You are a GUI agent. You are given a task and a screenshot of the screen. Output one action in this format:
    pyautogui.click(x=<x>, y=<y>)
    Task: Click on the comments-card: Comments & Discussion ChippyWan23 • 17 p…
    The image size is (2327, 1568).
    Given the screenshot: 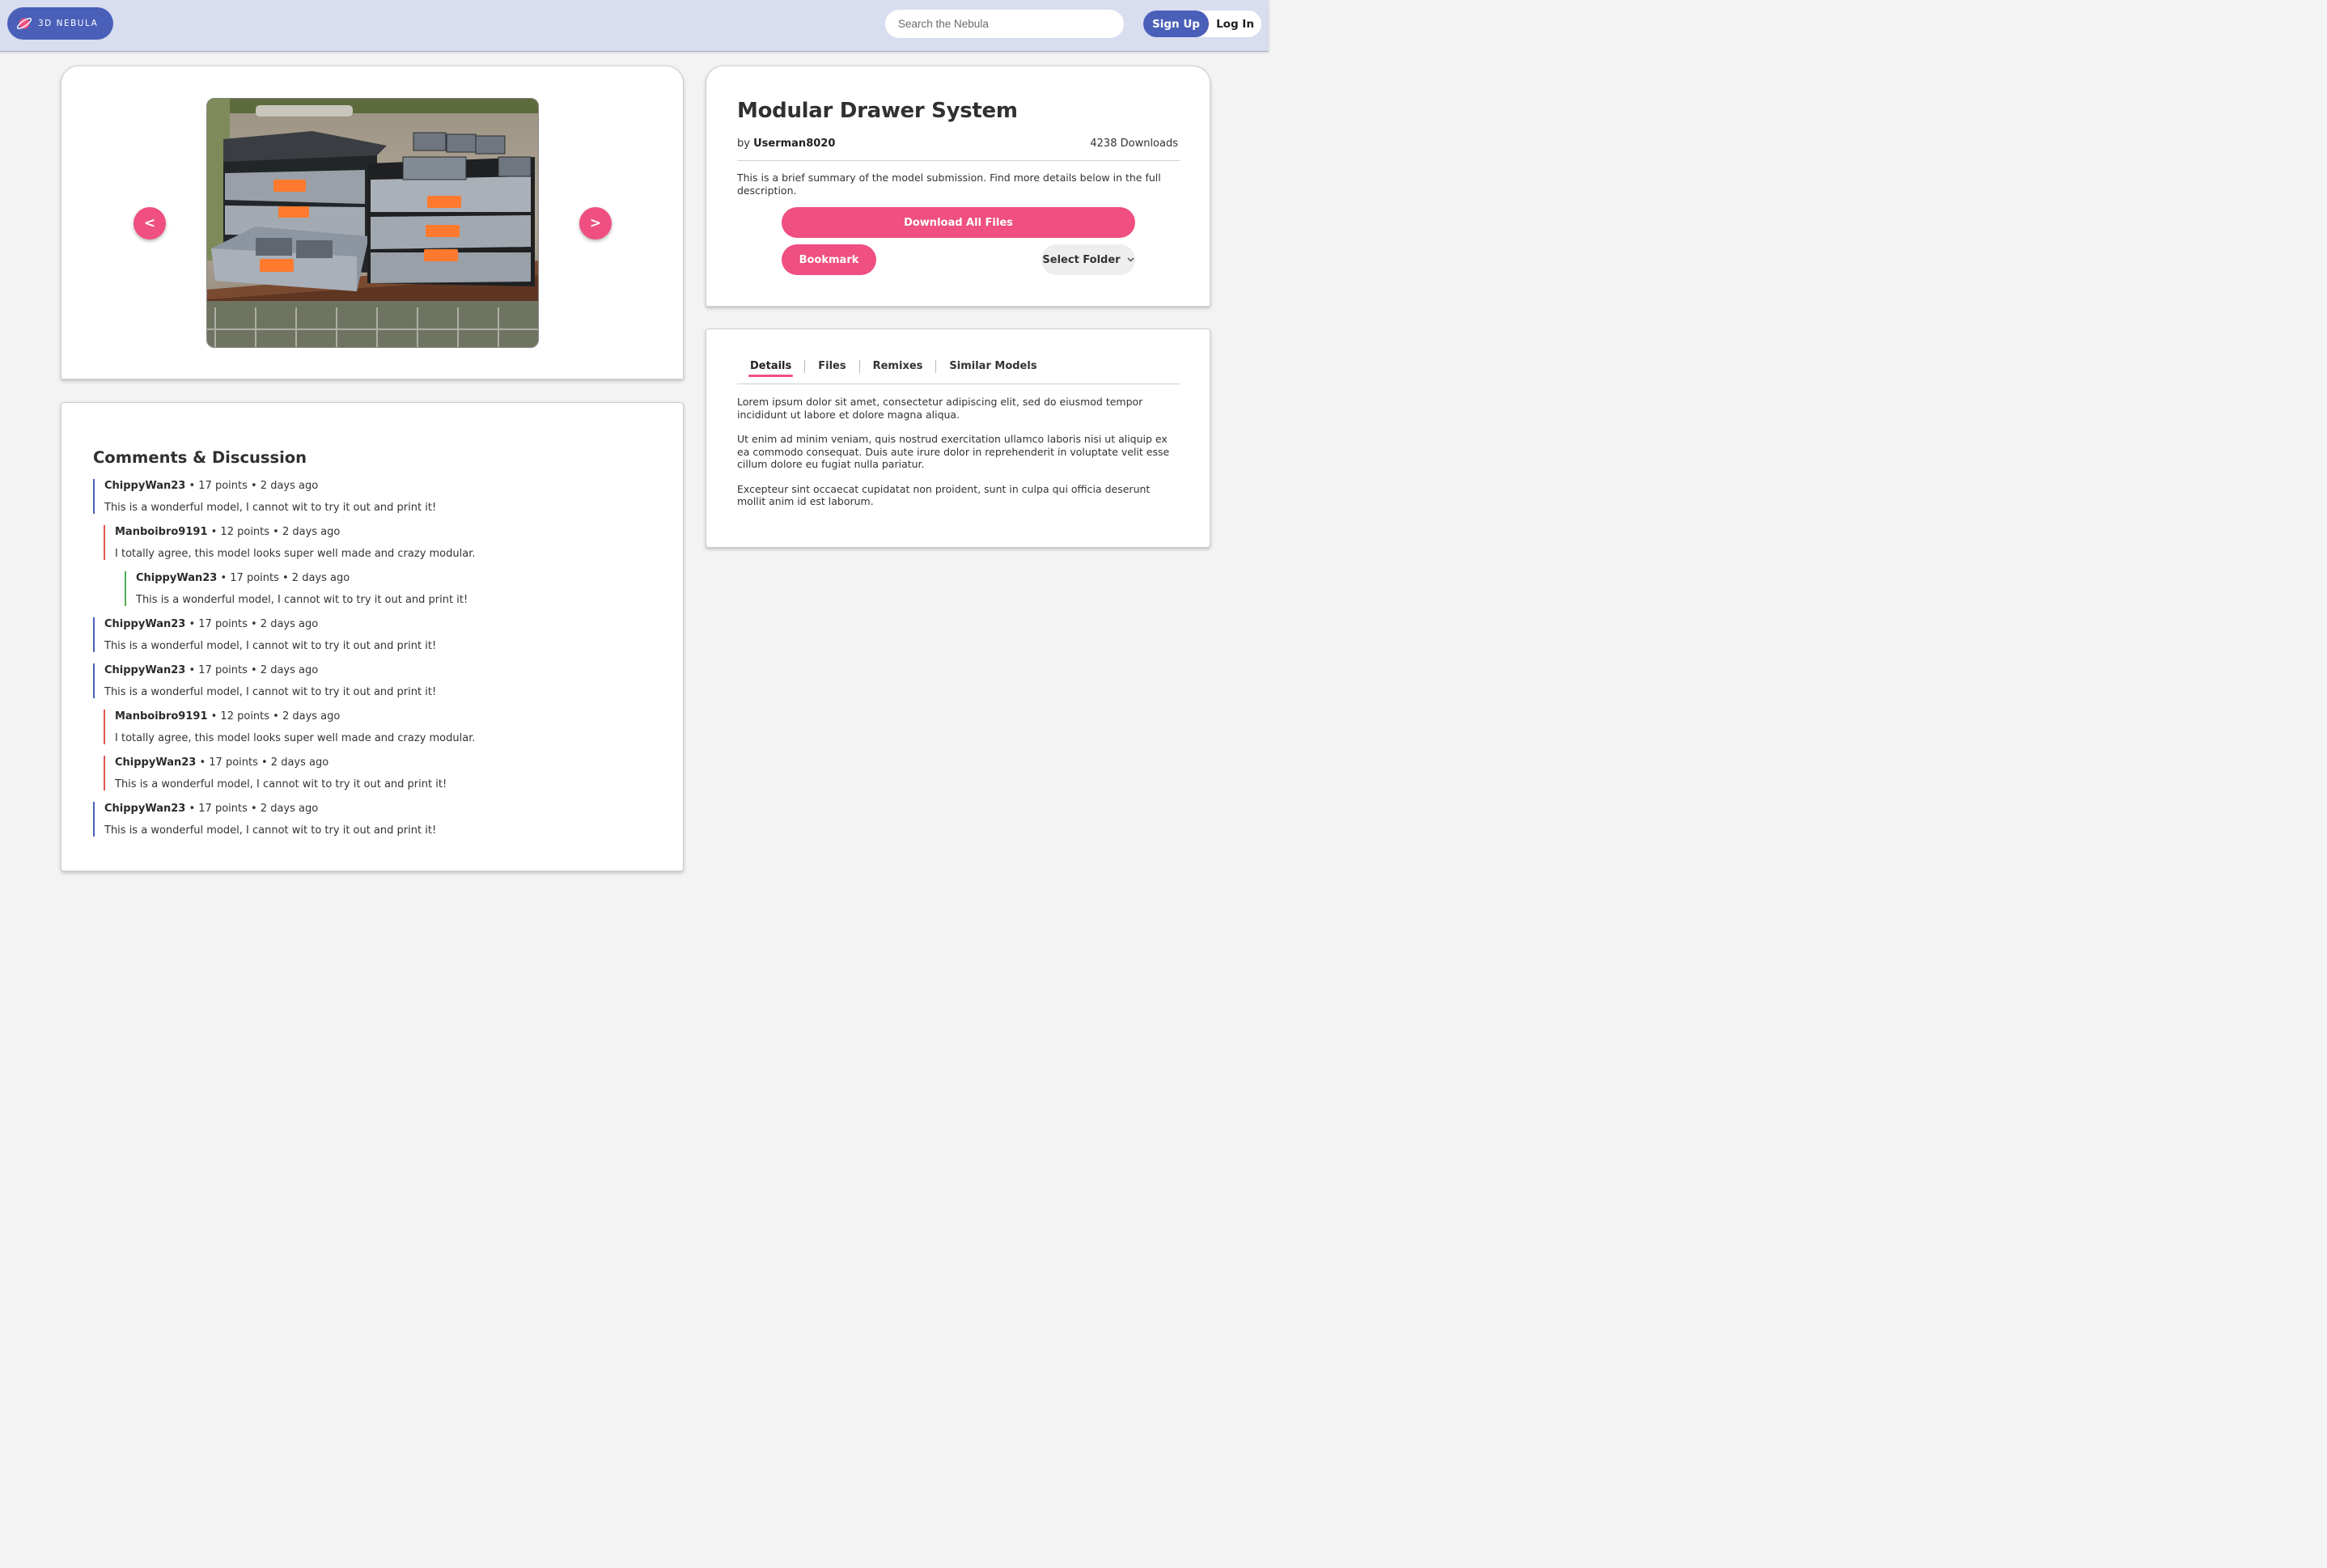 What is the action you would take?
    pyautogui.click(x=372, y=637)
    